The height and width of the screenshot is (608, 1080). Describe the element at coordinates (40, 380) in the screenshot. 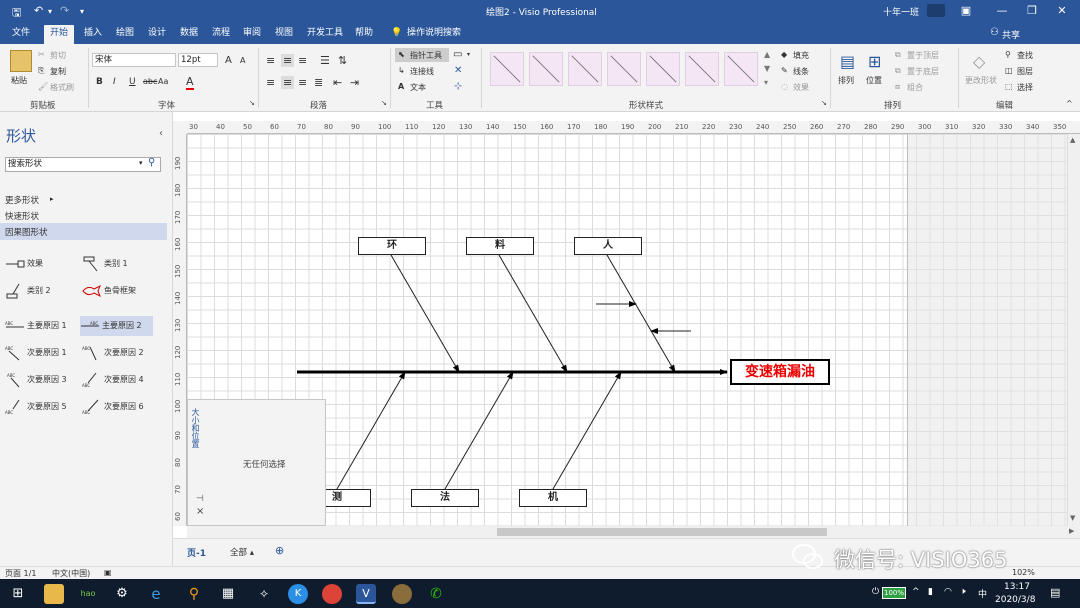

I see `shape-secondary-cause-3: ABC 次要原因 3` at that location.